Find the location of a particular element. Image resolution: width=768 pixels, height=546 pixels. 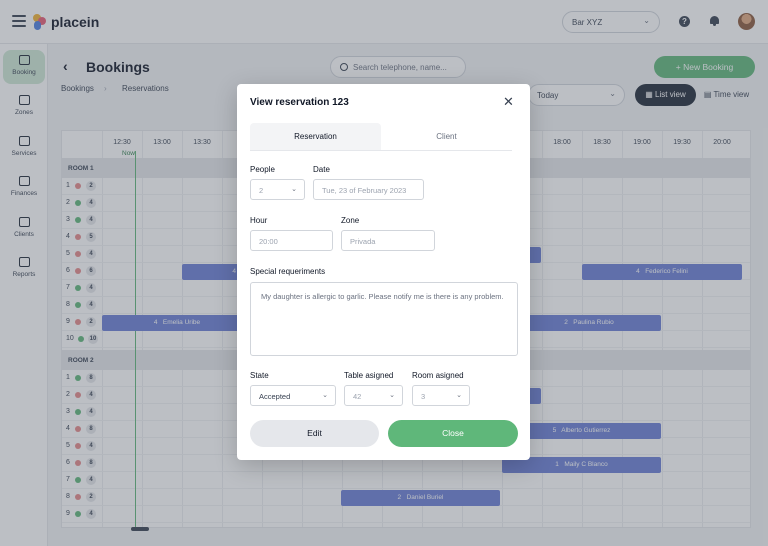

state-label: State is located at coordinates (259, 375).